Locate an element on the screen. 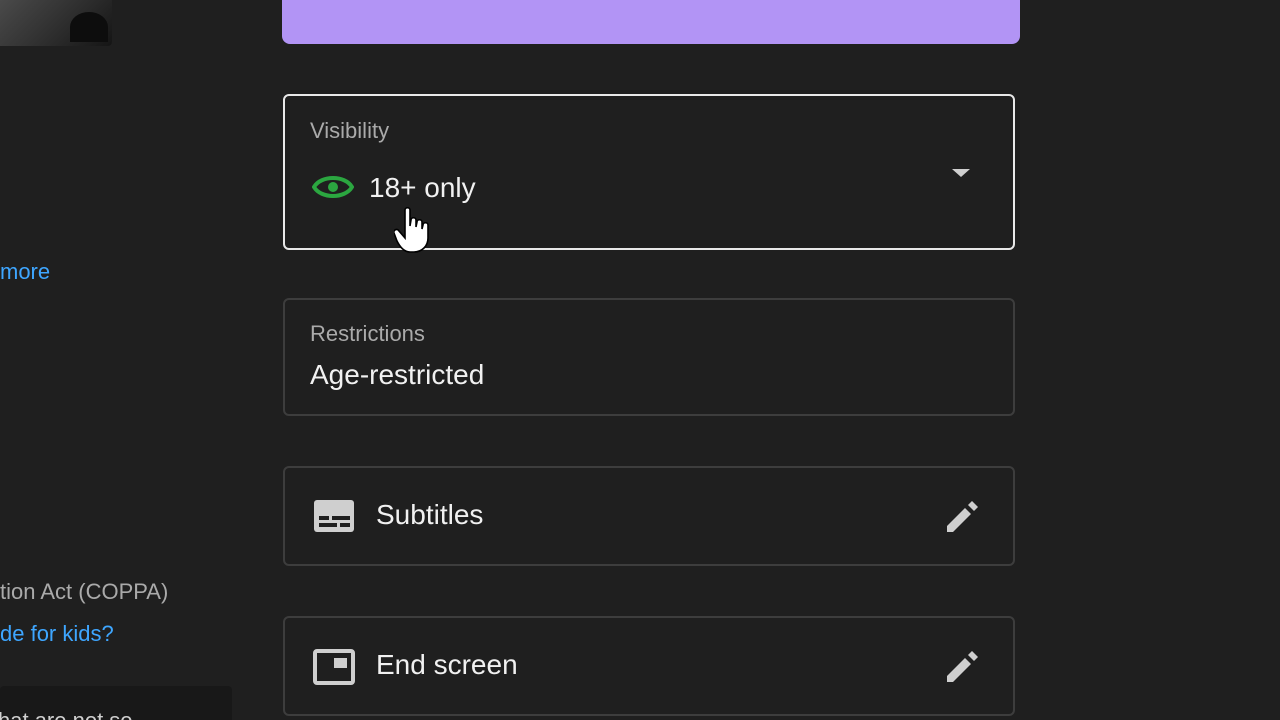  audience-option-text: hat are not so is located at coordinates (66, 714).